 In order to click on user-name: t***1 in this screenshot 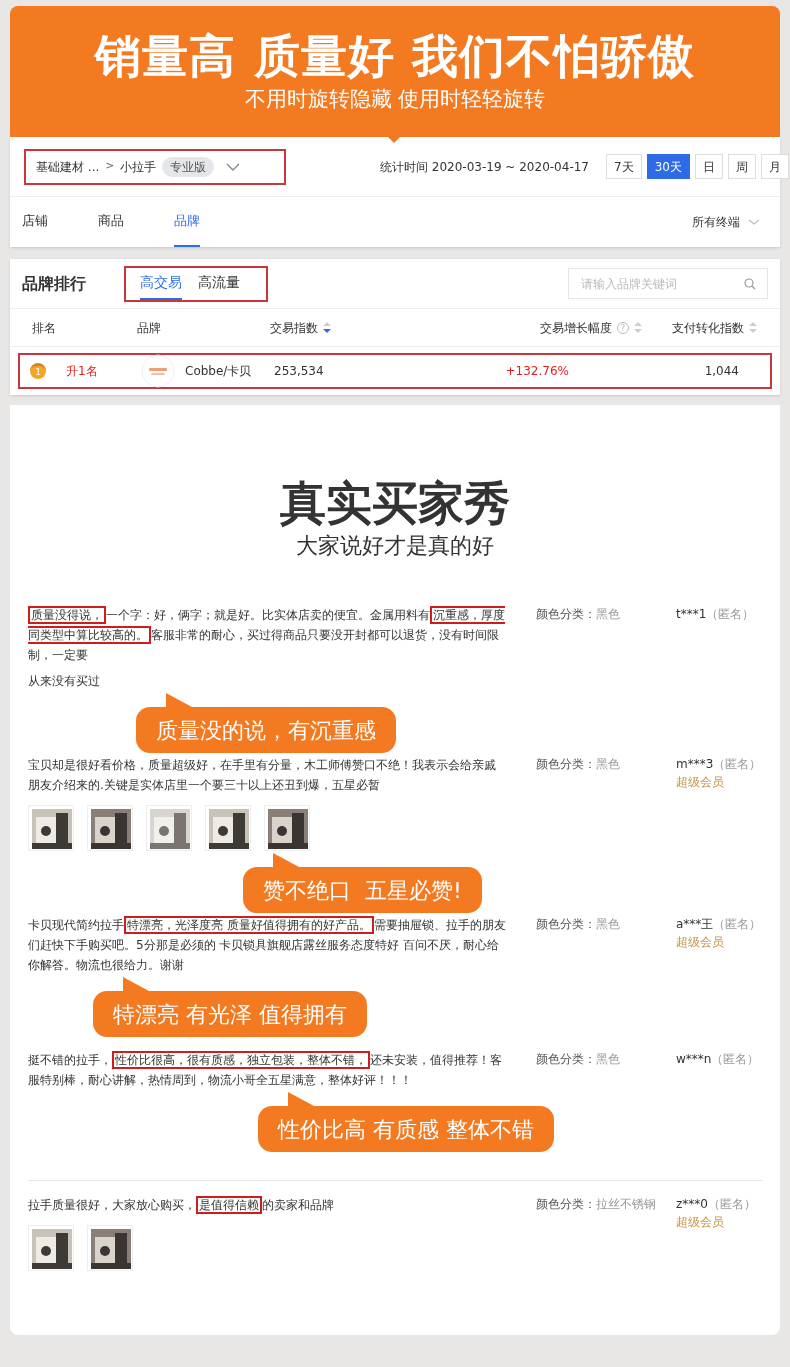, I will do `click(691, 614)`.